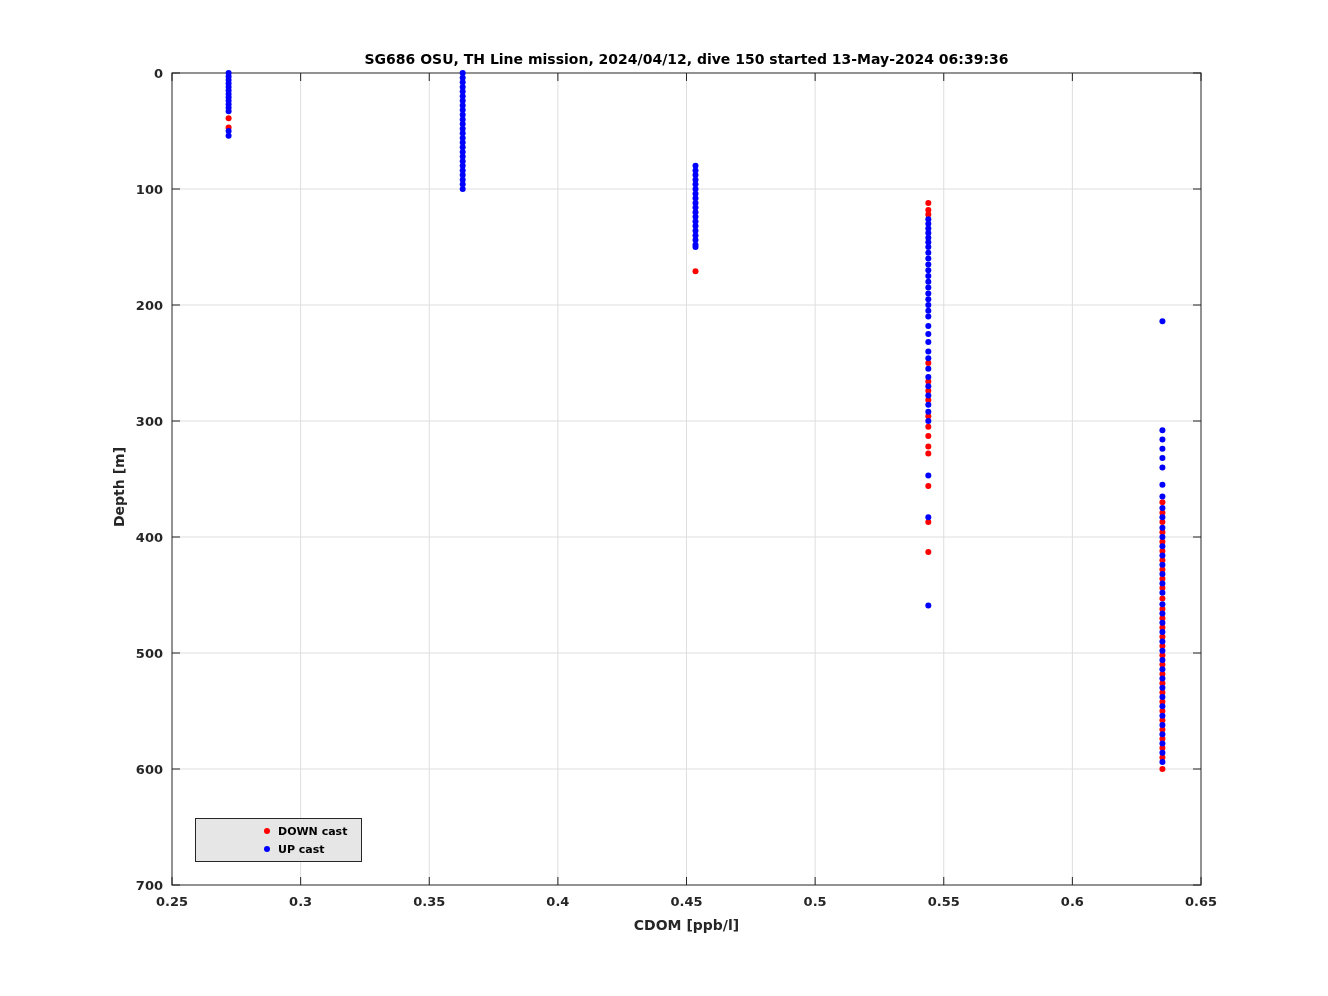 The image size is (1328, 996). I want to click on y-tick-label: 0, so click(158, 73).